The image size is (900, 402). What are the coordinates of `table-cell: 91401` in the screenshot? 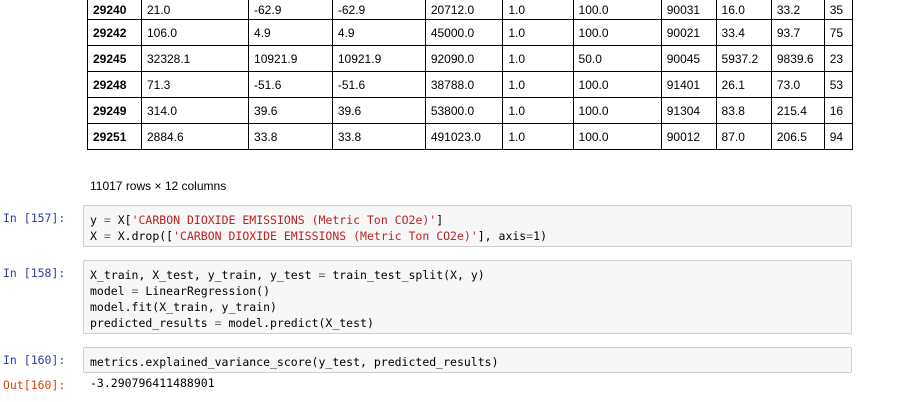 It's located at (688, 84).